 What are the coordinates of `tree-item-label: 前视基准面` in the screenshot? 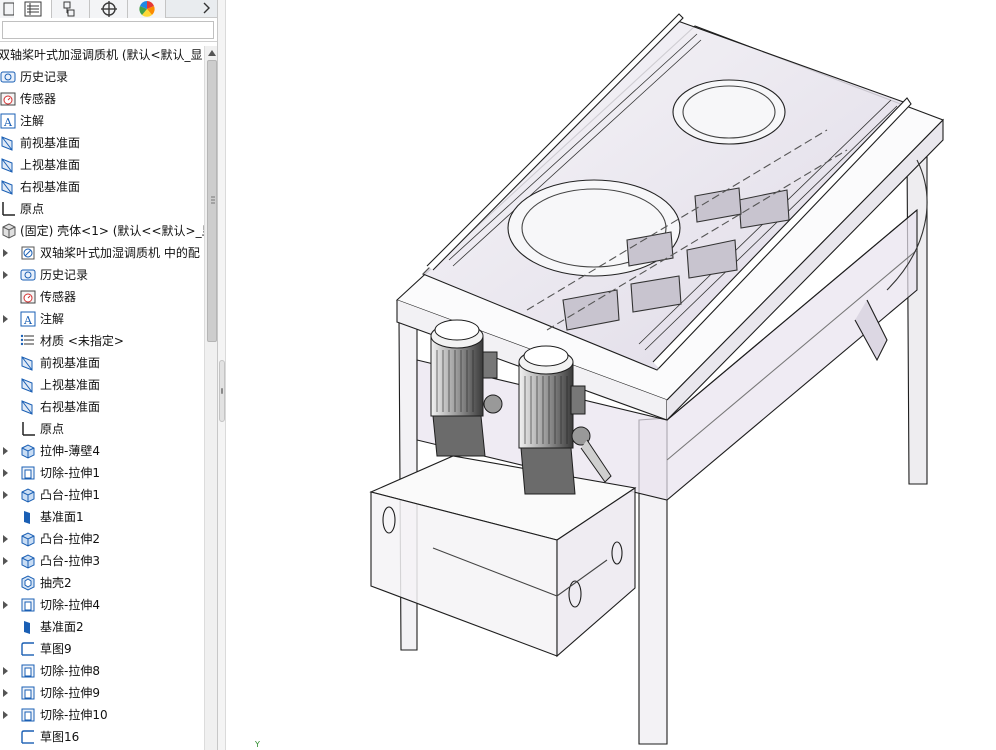 It's located at (70, 363).